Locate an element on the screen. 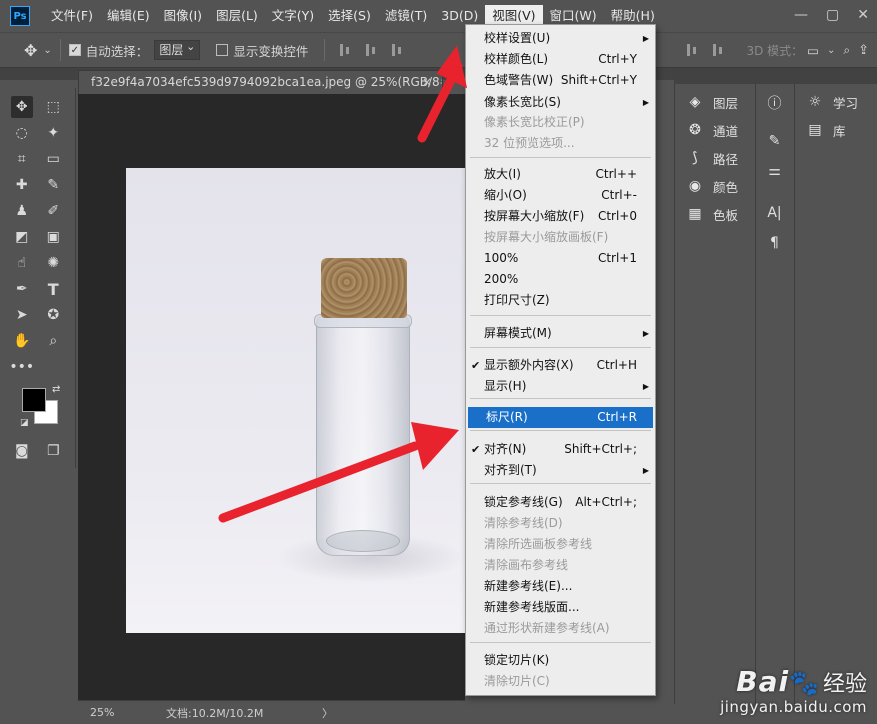 The image size is (877, 724). menu-select: 选择(S) is located at coordinates (349, 16).